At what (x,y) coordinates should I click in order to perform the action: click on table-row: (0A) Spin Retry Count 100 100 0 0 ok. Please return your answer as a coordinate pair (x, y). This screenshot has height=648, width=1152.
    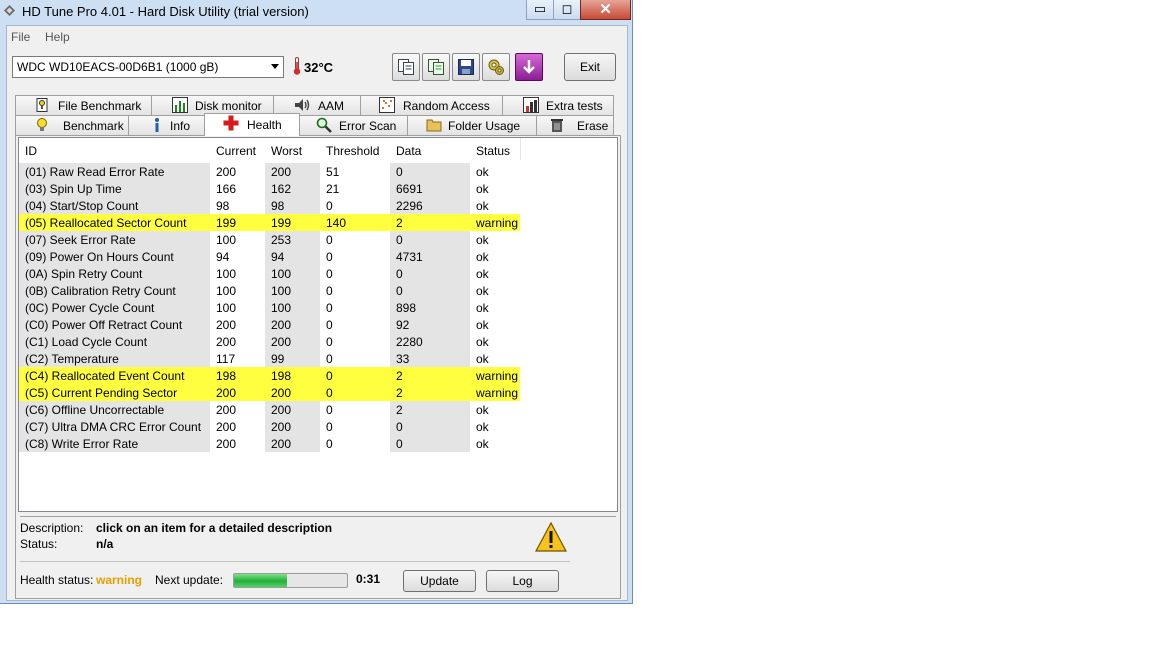
    Looking at the image, I should click on (318, 273).